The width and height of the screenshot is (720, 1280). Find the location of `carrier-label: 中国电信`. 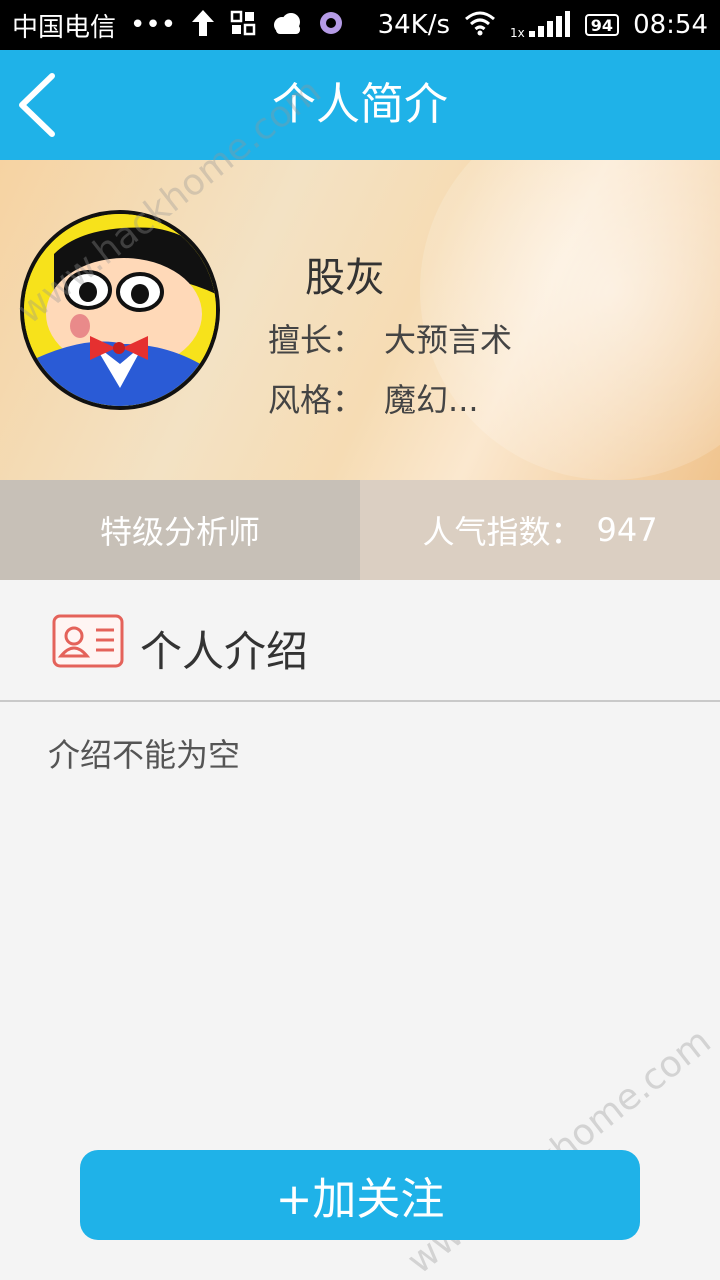

carrier-label: 中国电信 is located at coordinates (64, 27).